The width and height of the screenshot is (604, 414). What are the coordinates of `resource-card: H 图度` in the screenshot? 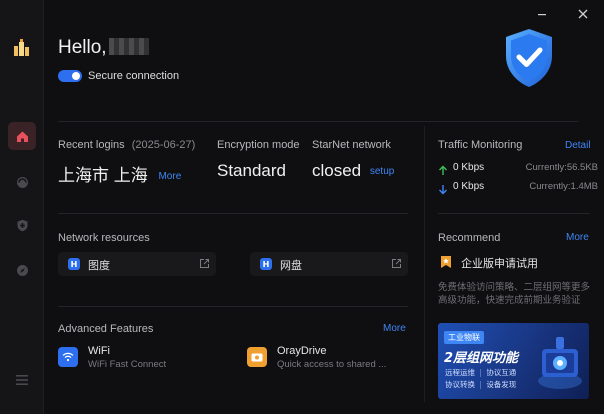 It's located at (137, 264).